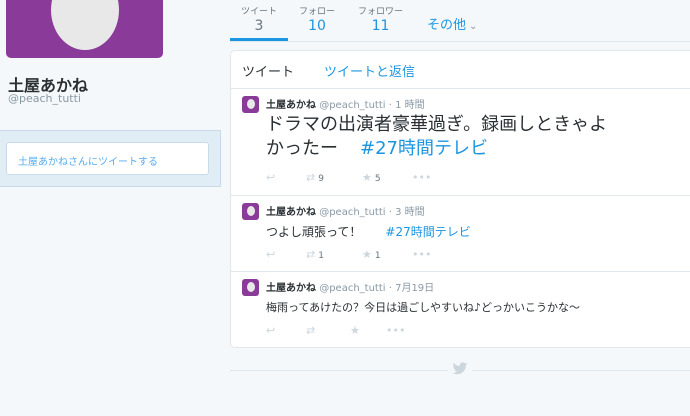 The height and width of the screenshot is (416, 690). I want to click on retweet-button: ⇄ 9, so click(315, 177).